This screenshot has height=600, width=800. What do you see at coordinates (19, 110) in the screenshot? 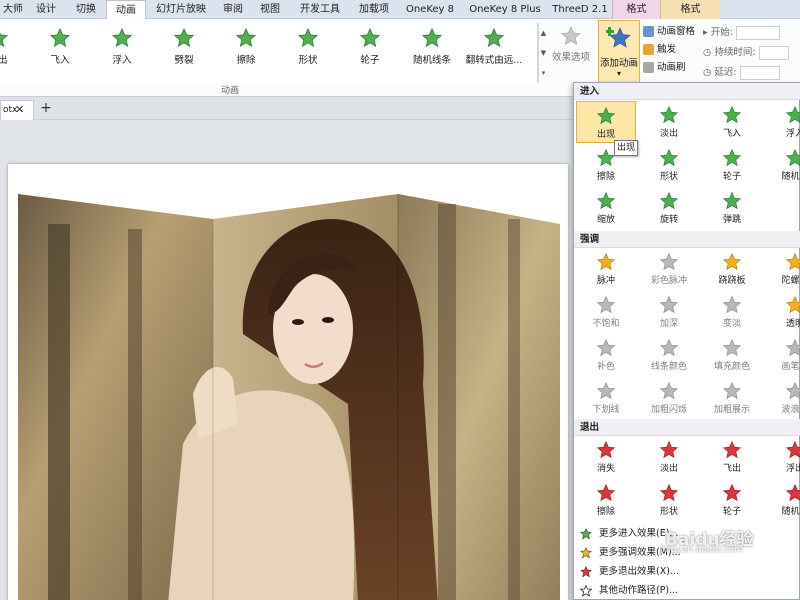
I see `close-icon: ✕` at bounding box center [19, 110].